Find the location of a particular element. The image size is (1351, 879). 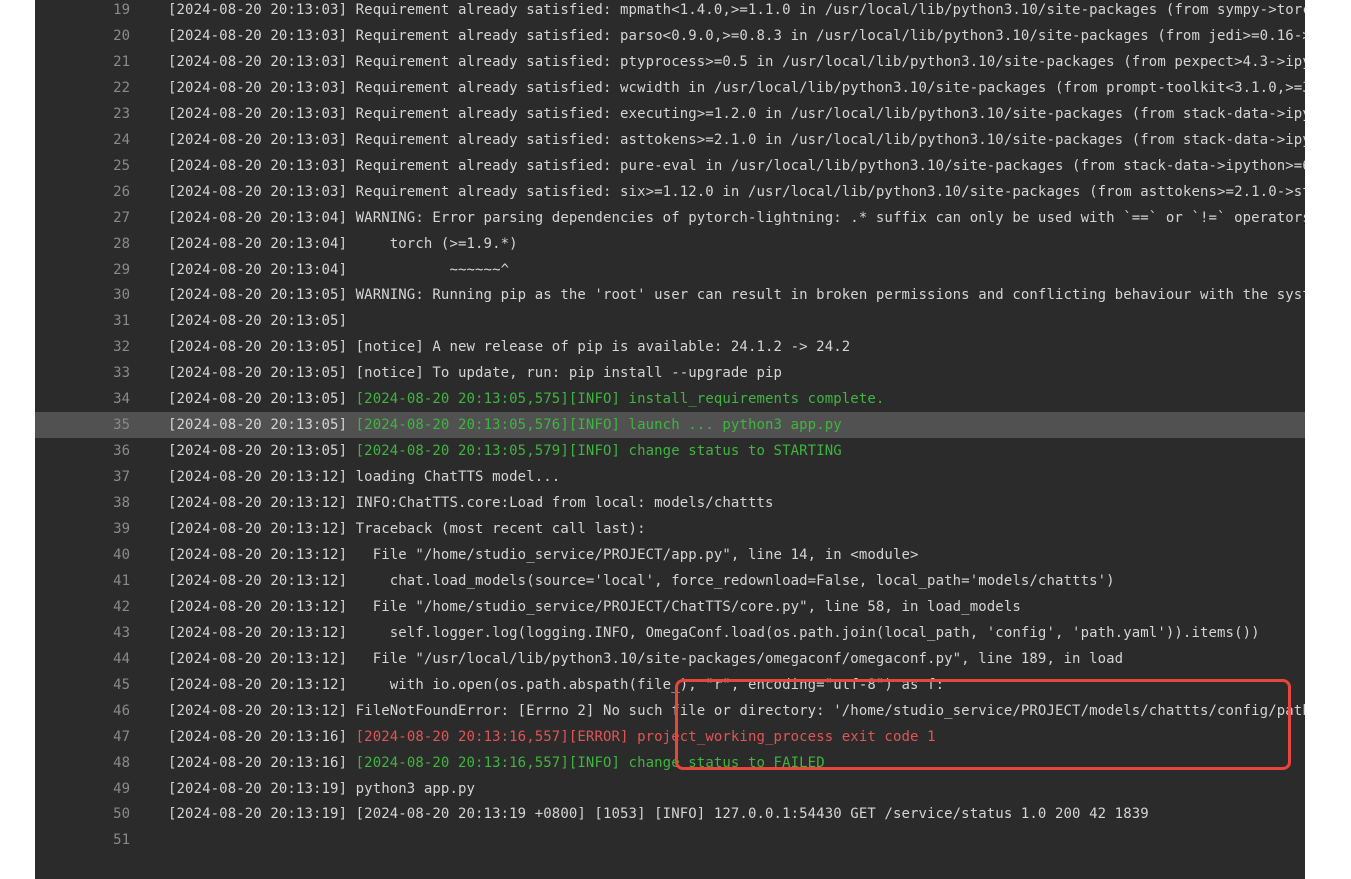

log-text: [2024-08-20 20:13:04] ~~~~~~^ is located at coordinates (339, 269).